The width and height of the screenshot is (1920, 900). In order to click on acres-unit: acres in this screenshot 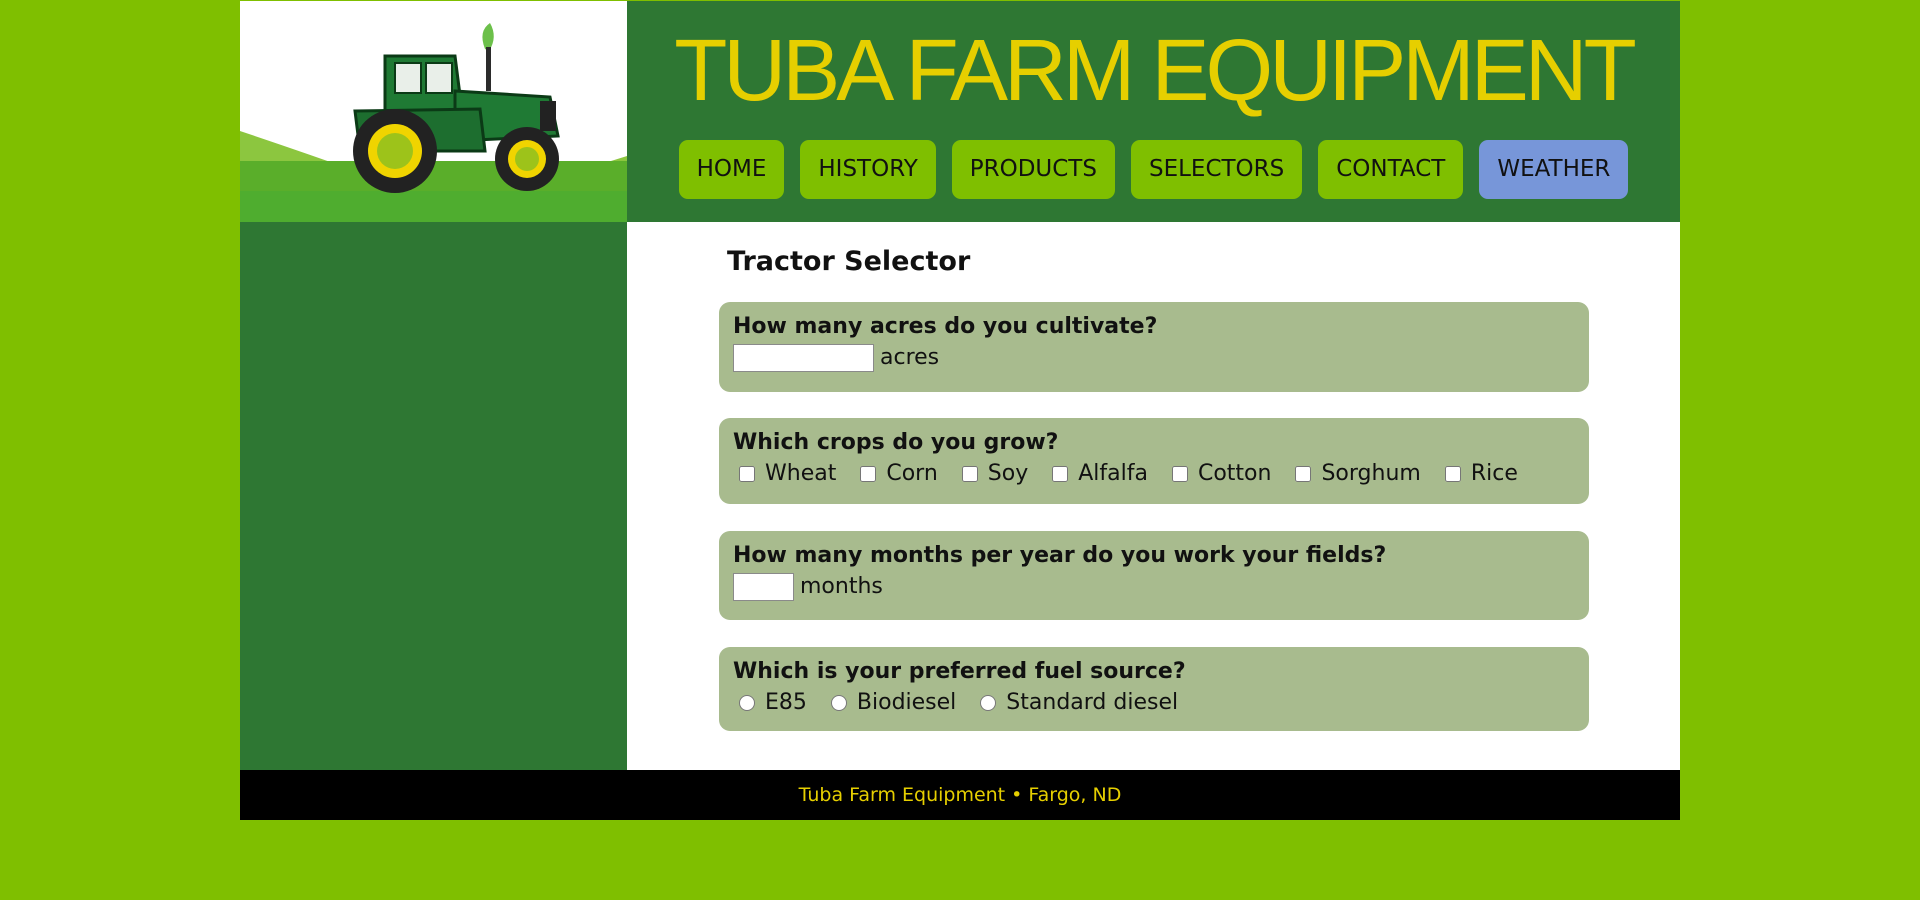, I will do `click(910, 357)`.